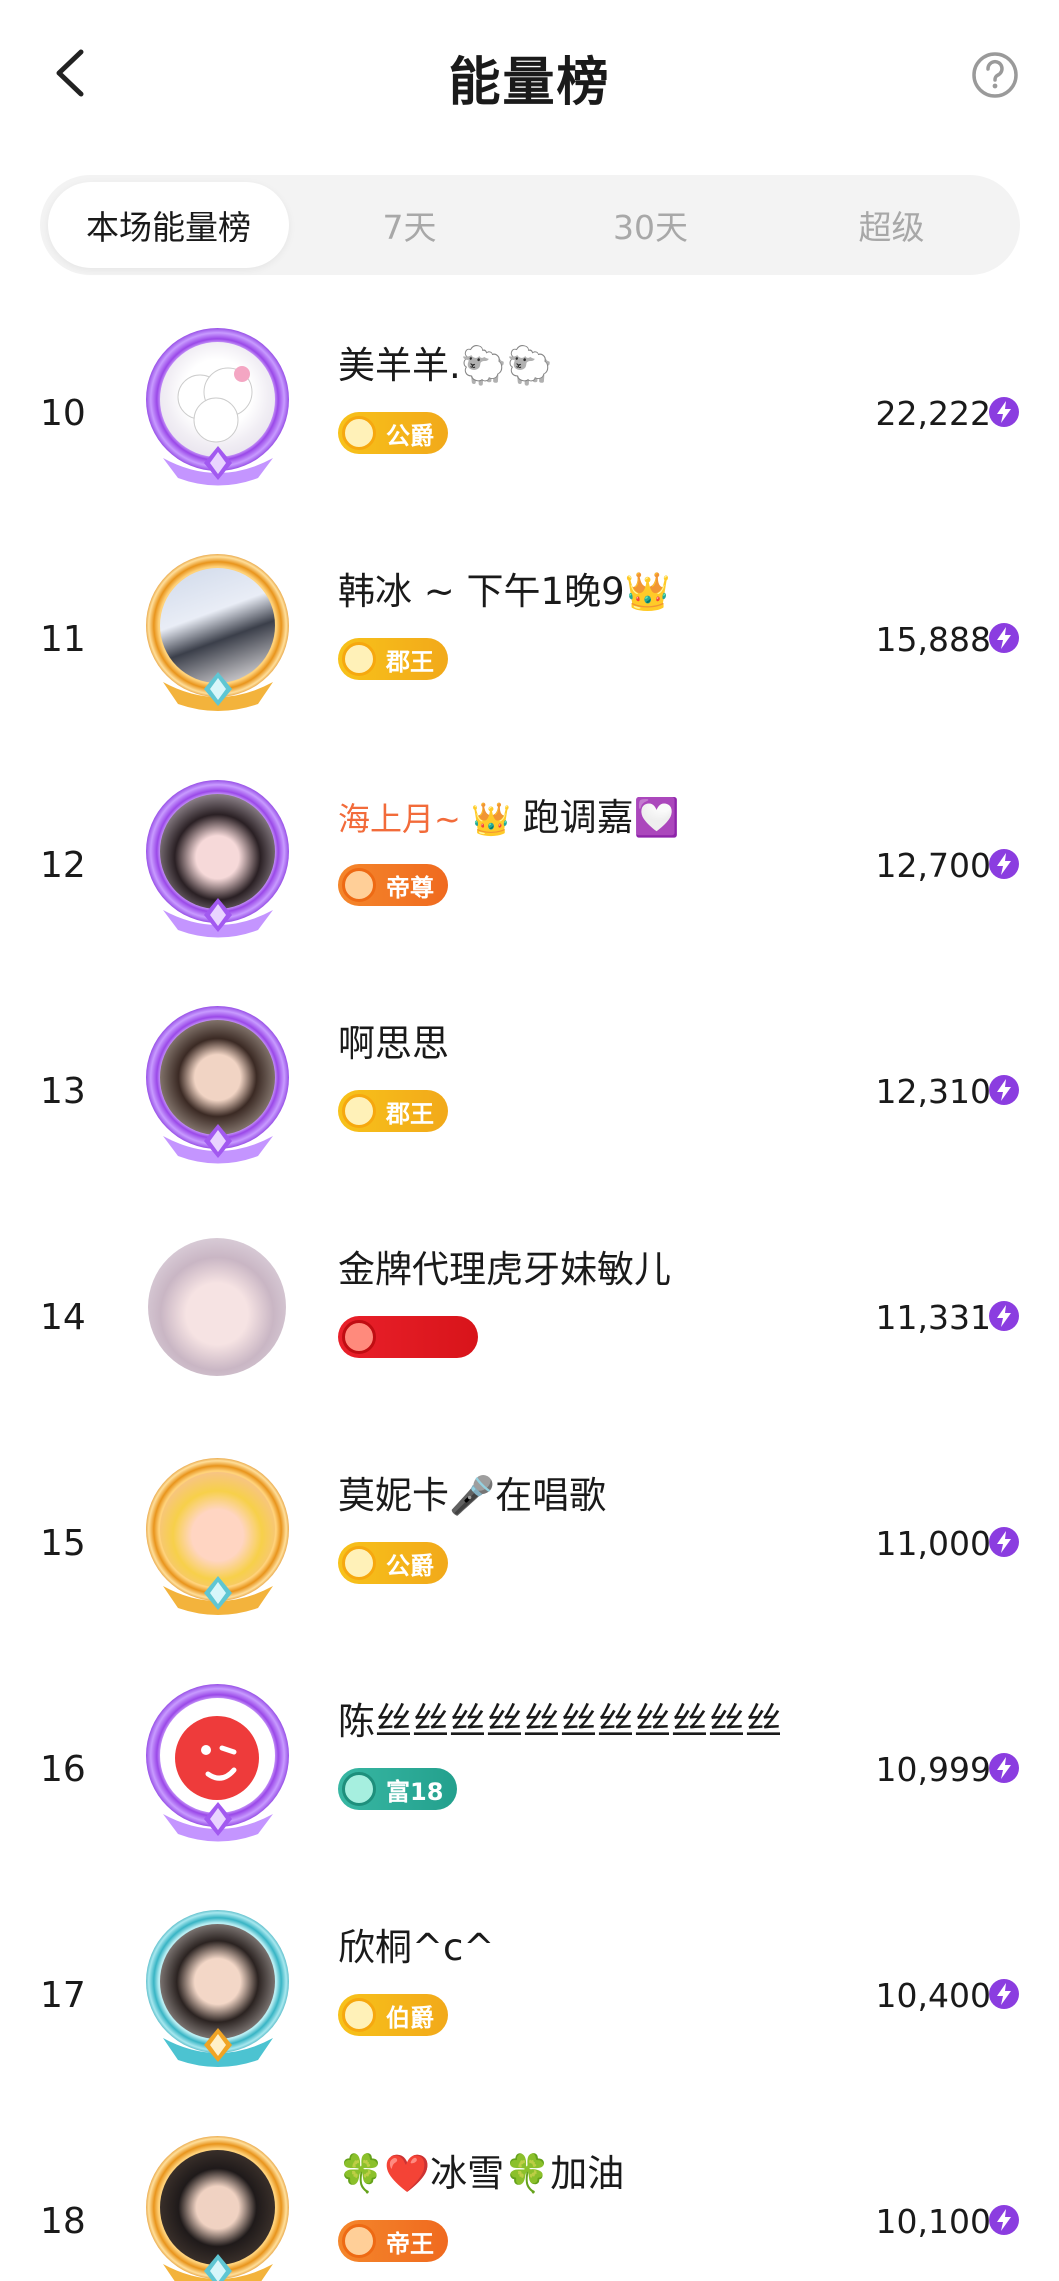 The width and height of the screenshot is (1059, 2281). What do you see at coordinates (933, 413) in the screenshot?
I see `score-value: 22,222` at bounding box center [933, 413].